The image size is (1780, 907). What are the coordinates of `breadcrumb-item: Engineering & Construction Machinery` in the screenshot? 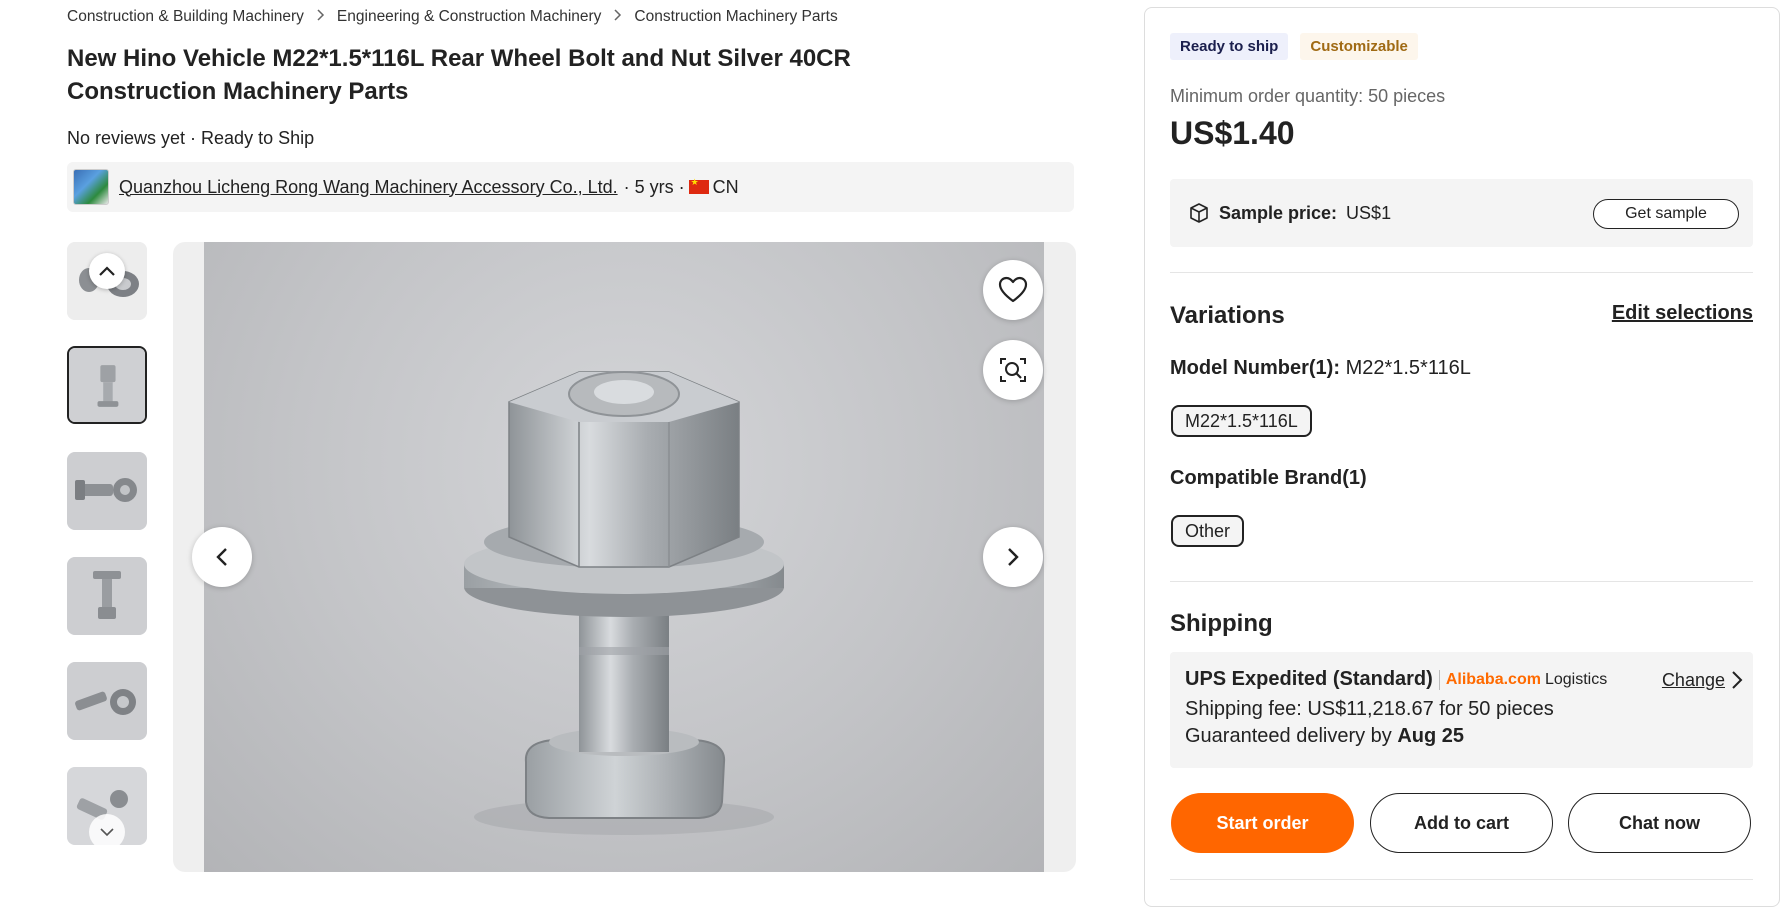 It's located at (469, 17).